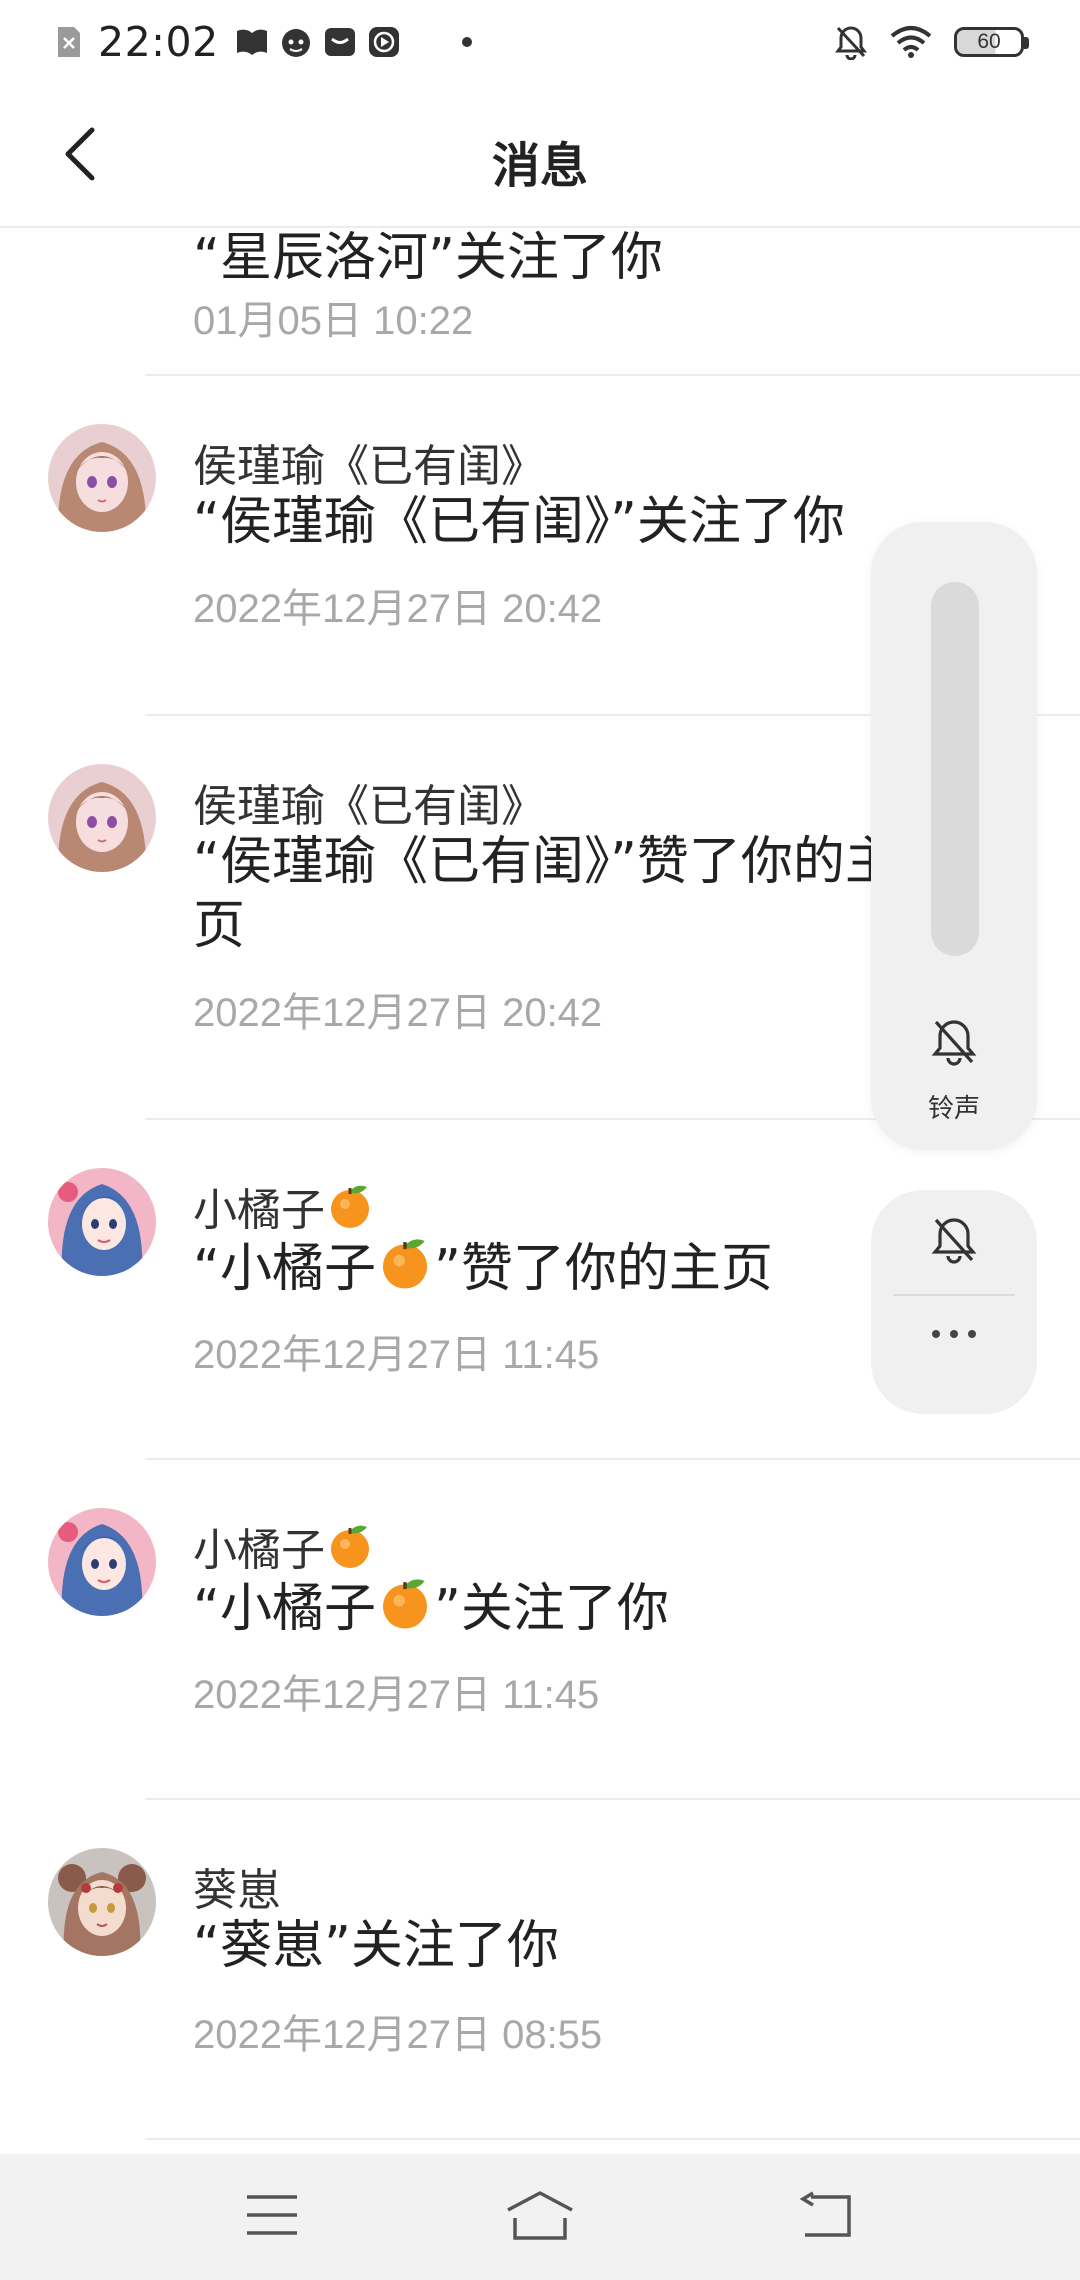  Describe the element at coordinates (158, 42) in the screenshot. I see `status-time: 22:02` at that location.